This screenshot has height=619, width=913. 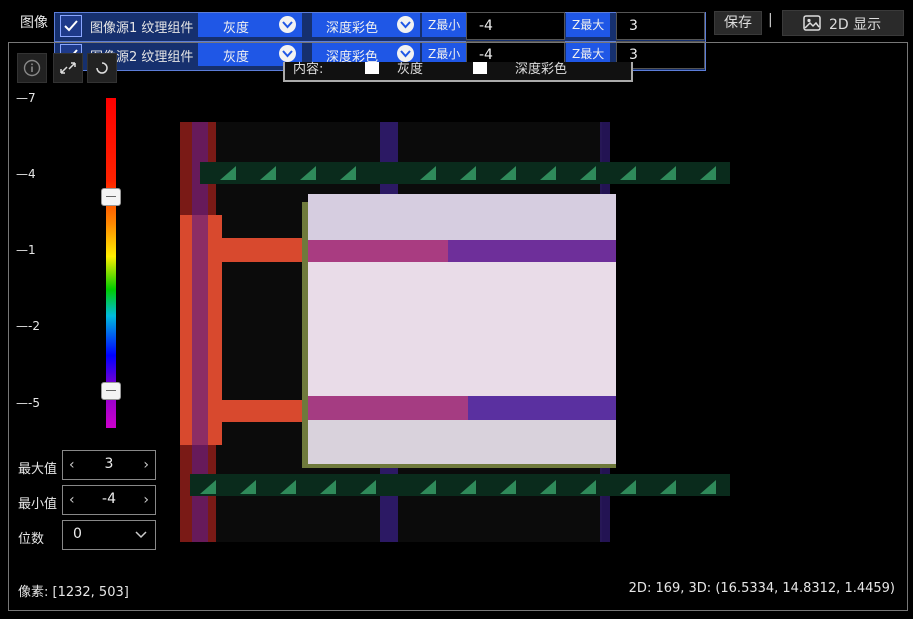 What do you see at coordinates (109, 465) in the screenshot?
I see `max-value-stepper: ‹ 3 ›` at bounding box center [109, 465].